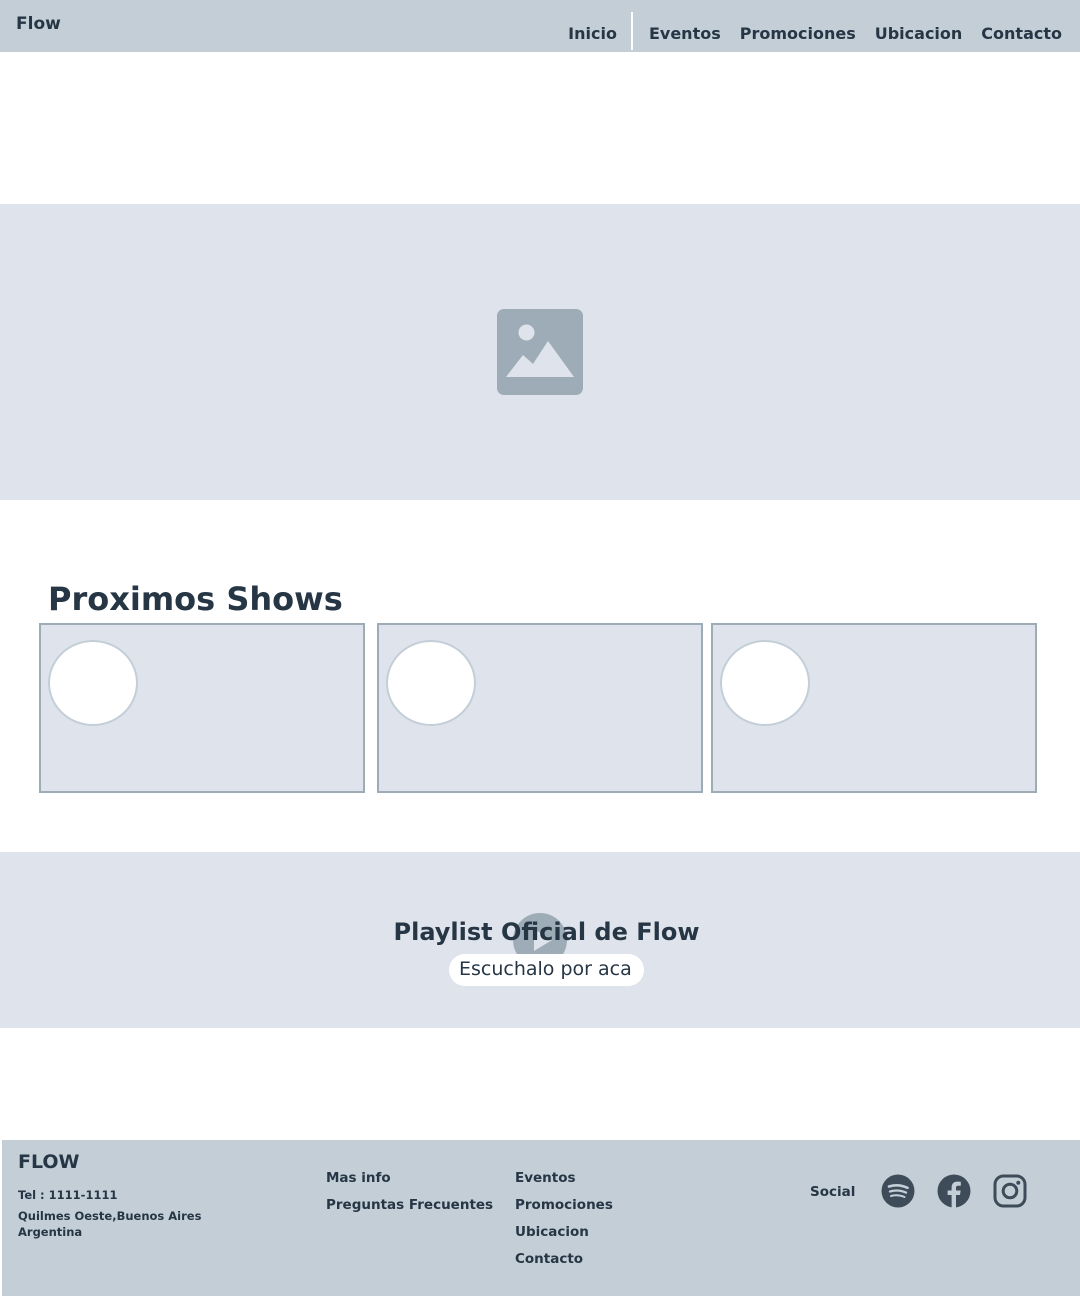 The width and height of the screenshot is (1080, 1296). I want to click on spotify-icon, so click(898, 1191).